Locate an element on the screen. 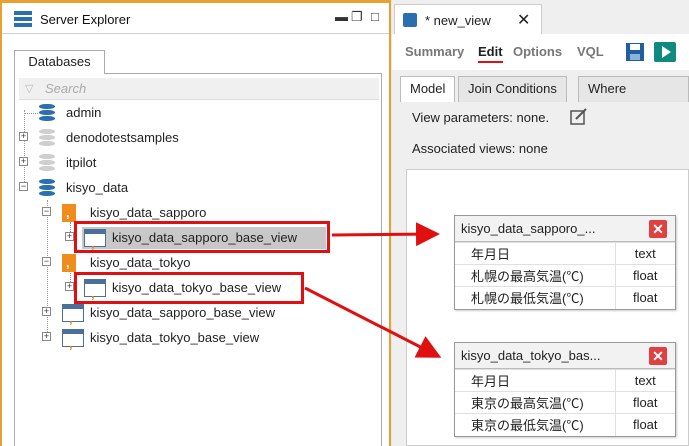 This screenshot has width=689, height=446. tab-join-conditions: Join Conditions is located at coordinates (512, 89).